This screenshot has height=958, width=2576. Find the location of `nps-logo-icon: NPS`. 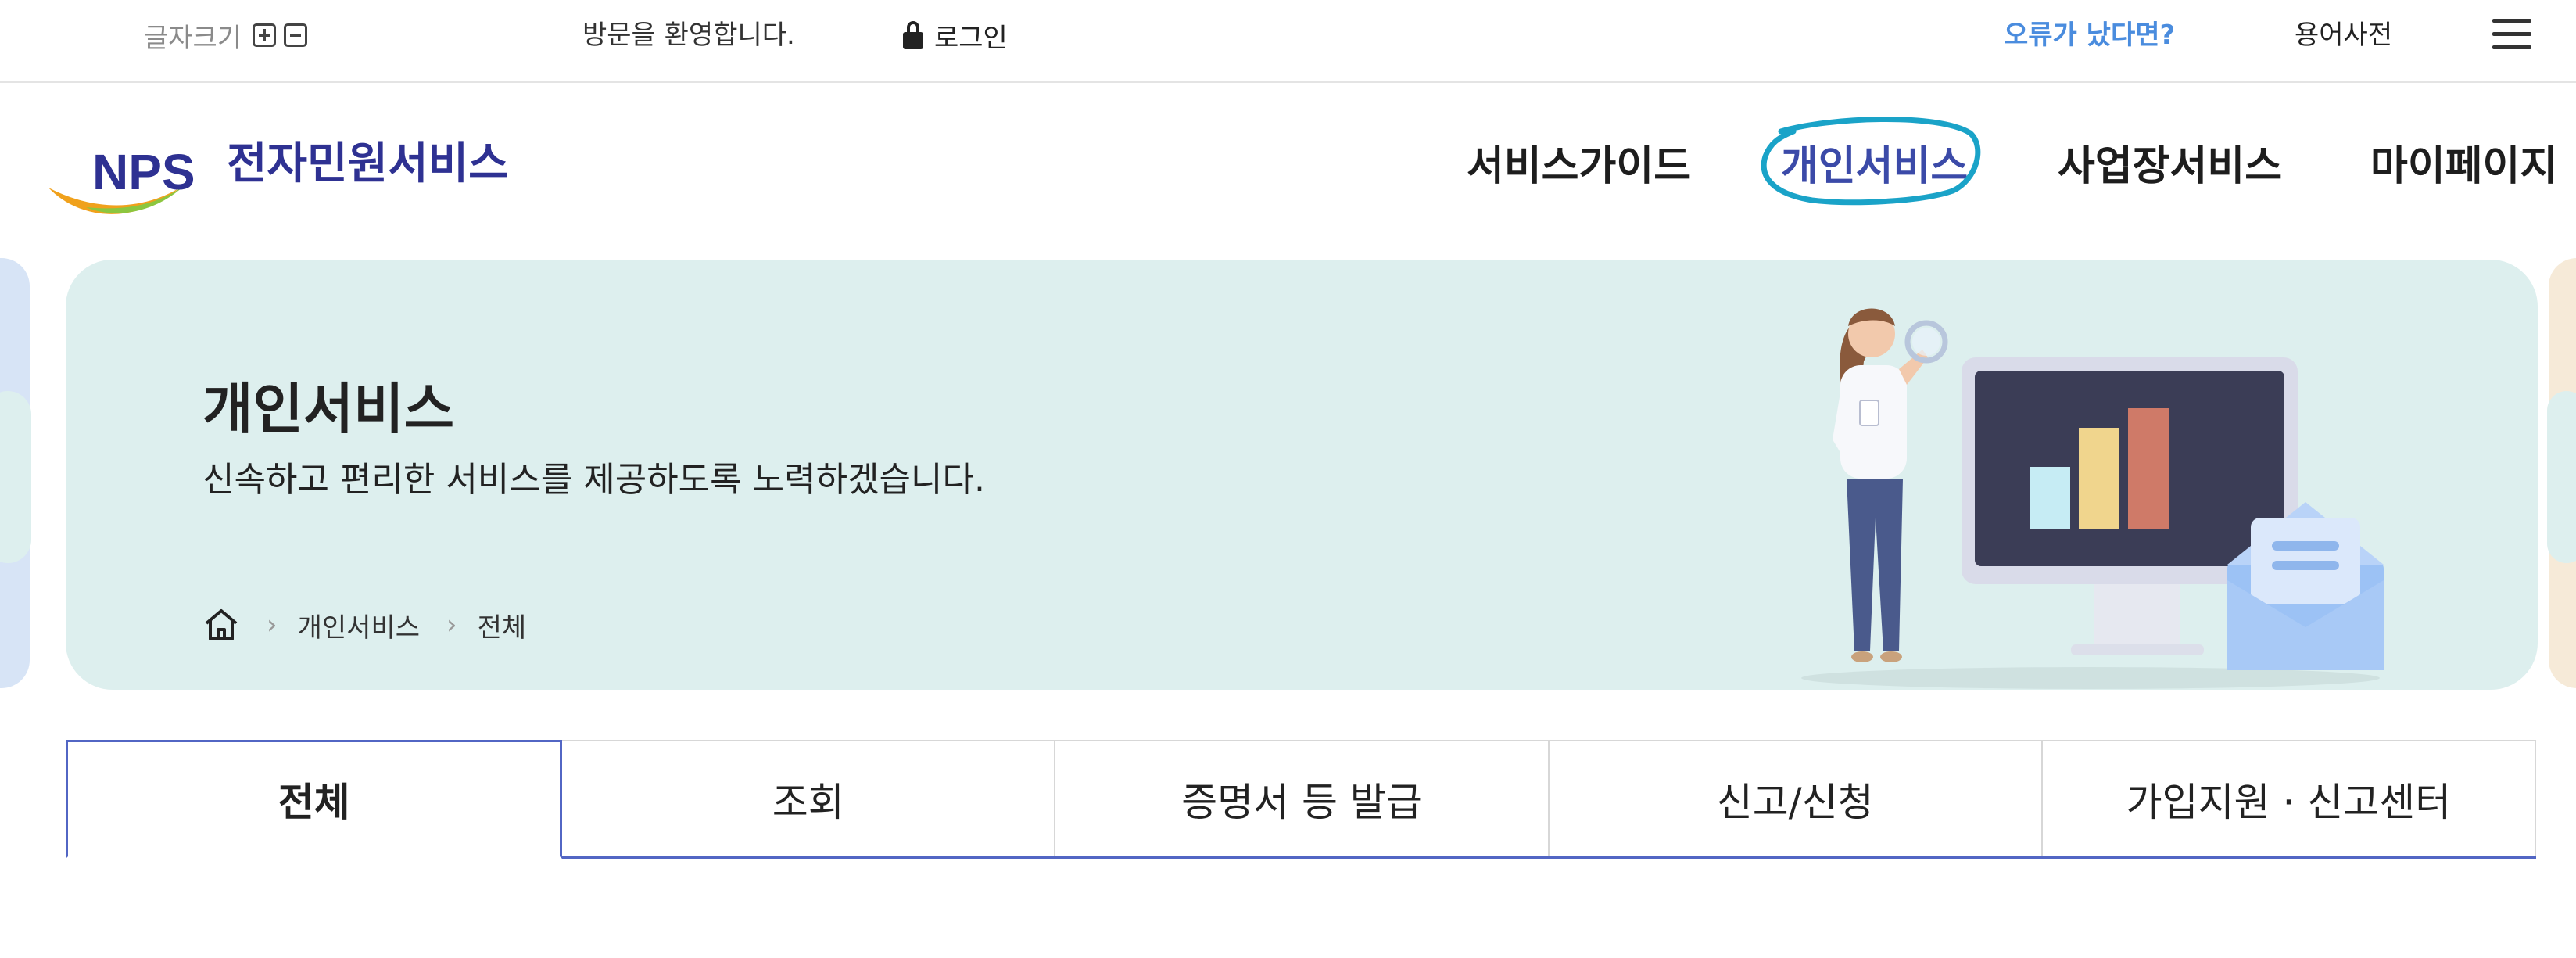

nps-logo-icon: NPS is located at coordinates (121, 179).